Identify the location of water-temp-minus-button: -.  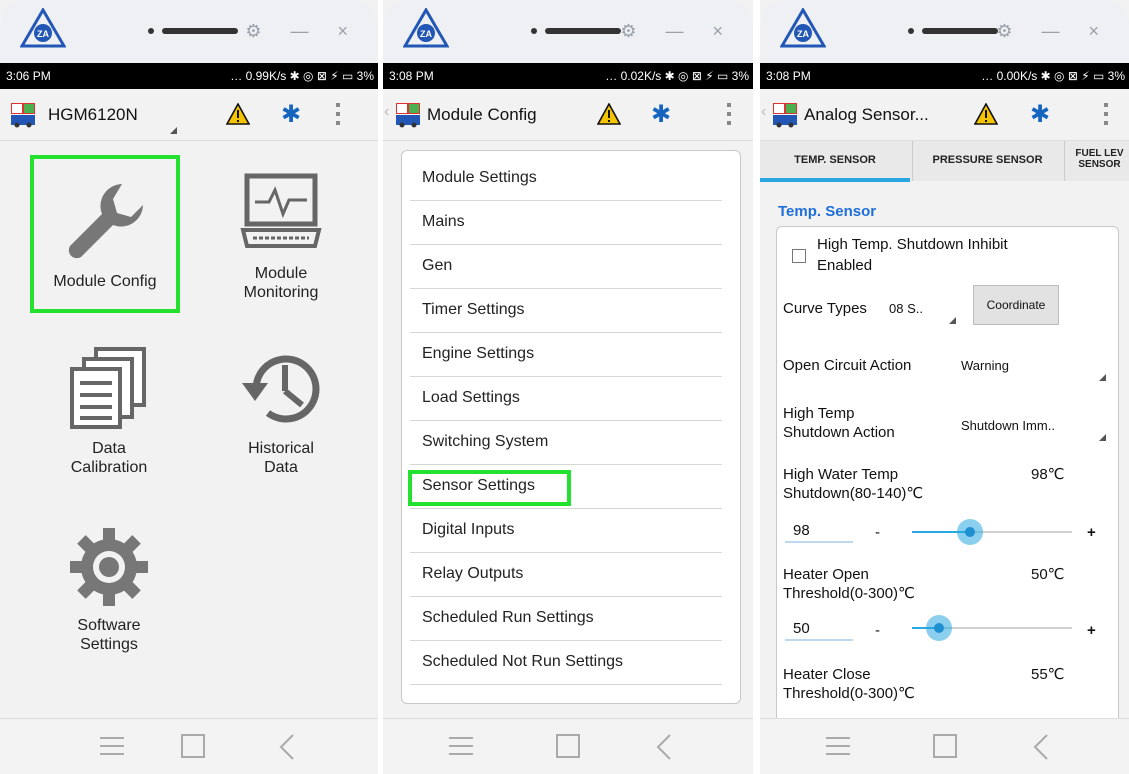
(877, 532).